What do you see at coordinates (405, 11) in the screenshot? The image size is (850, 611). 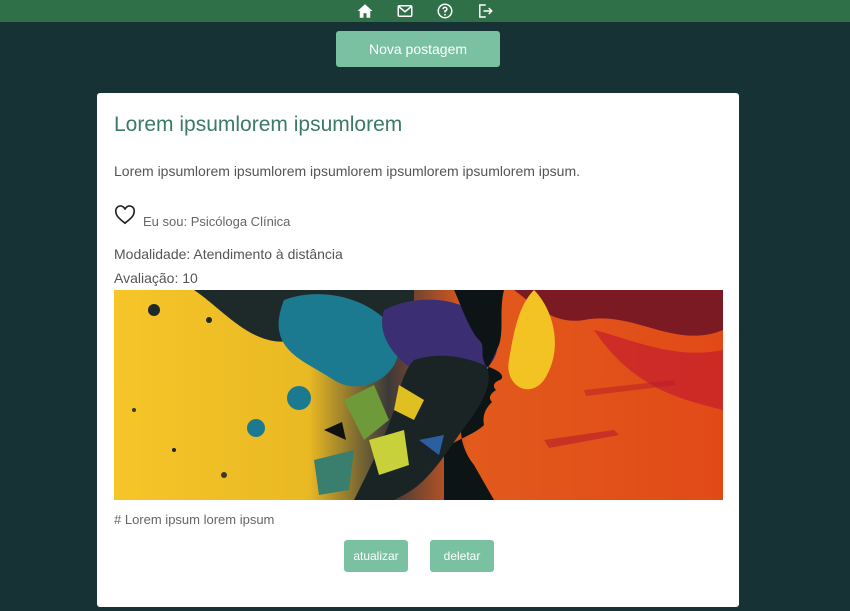 I see `mail-icon` at bounding box center [405, 11].